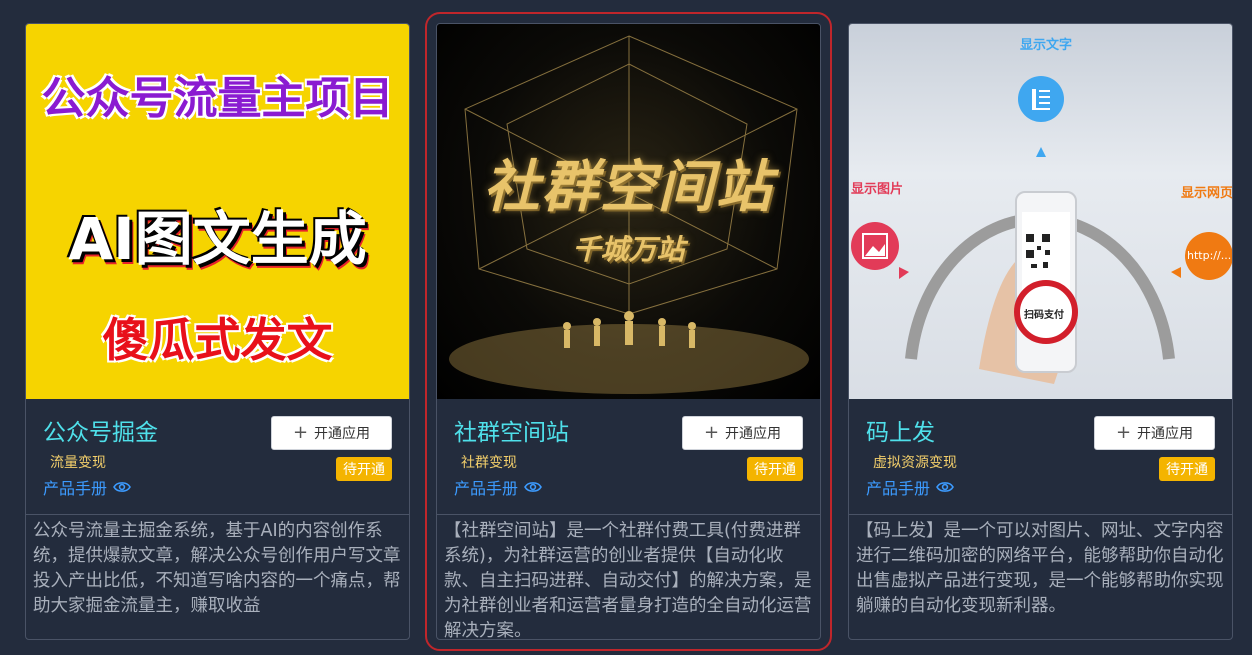 This screenshot has height=655, width=1252. Describe the element at coordinates (78, 463) in the screenshot. I see `category-label: 流量变现` at that location.